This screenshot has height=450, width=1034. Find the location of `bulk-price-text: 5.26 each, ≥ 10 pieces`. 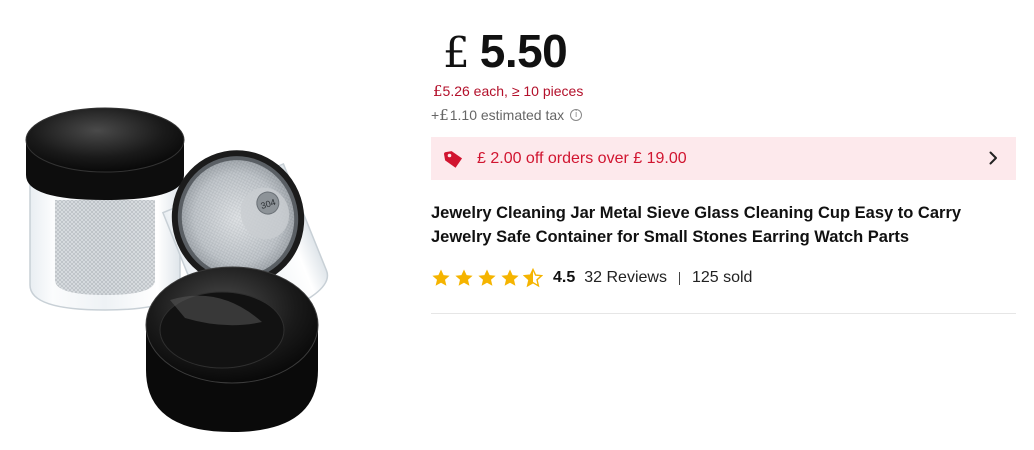

bulk-price-text: 5.26 each, ≥ 10 pieces is located at coordinates (513, 91).